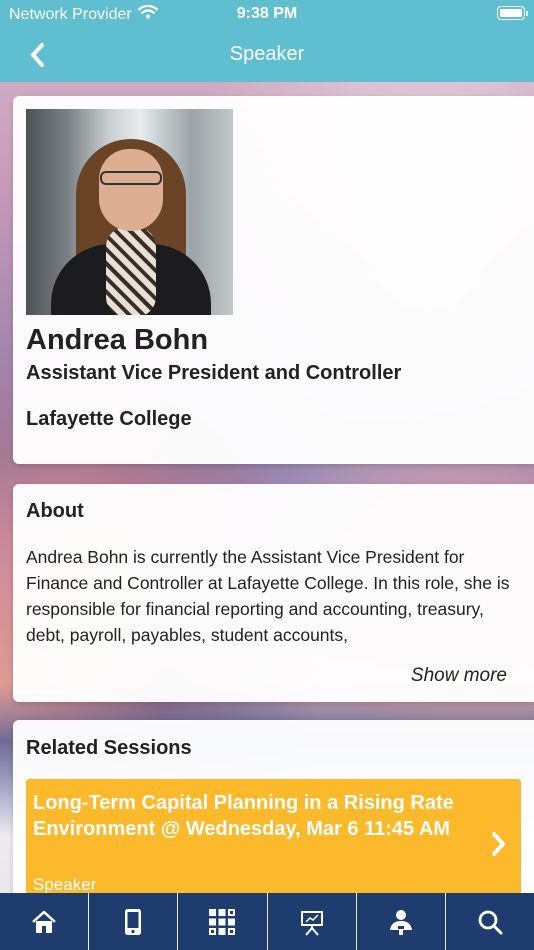 This screenshot has width=534, height=950. Describe the element at coordinates (499, 846) in the screenshot. I see `chevron-right-icon` at that location.